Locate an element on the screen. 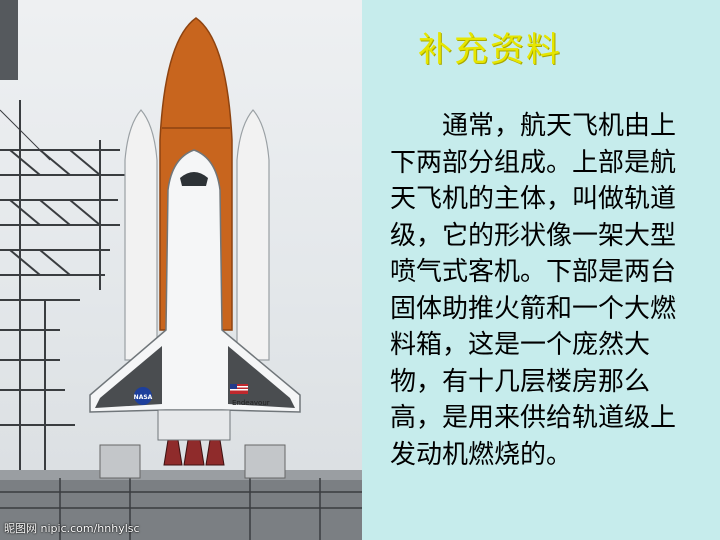 The height and width of the screenshot is (540, 720). nasa-logo-text: NASA is located at coordinates (143, 397).